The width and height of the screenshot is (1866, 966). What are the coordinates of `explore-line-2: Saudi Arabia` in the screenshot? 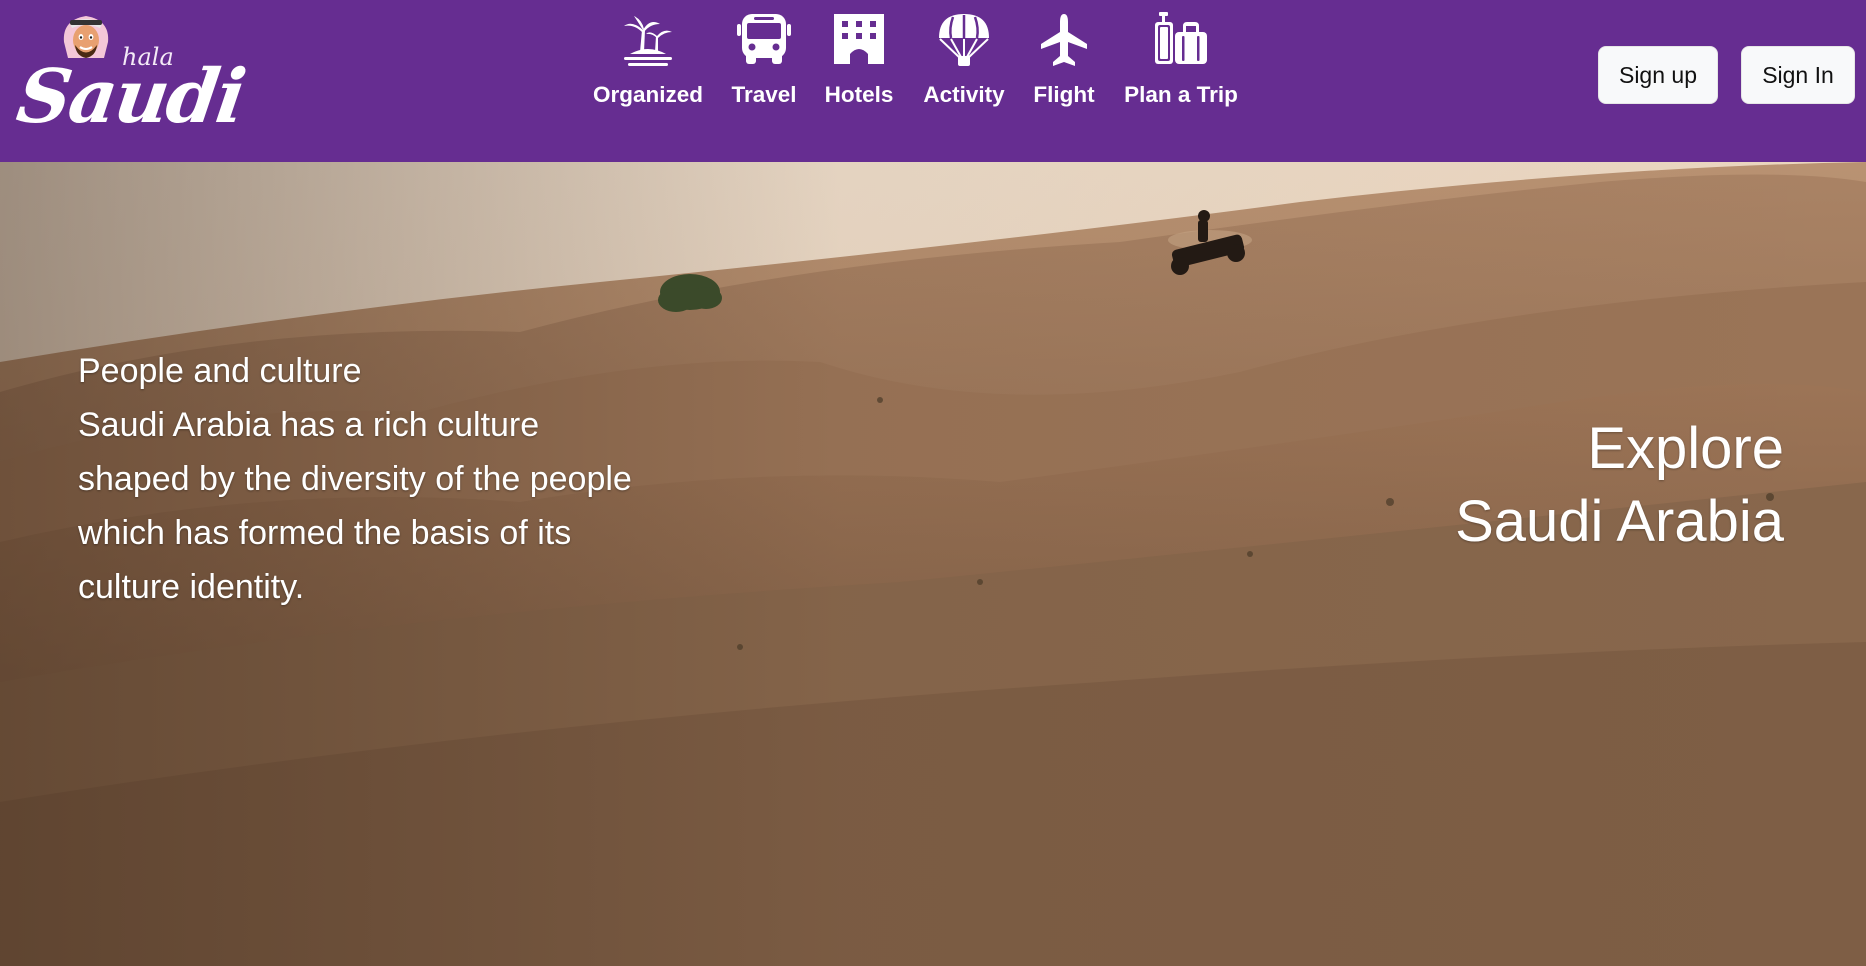 It's located at (1619, 521).